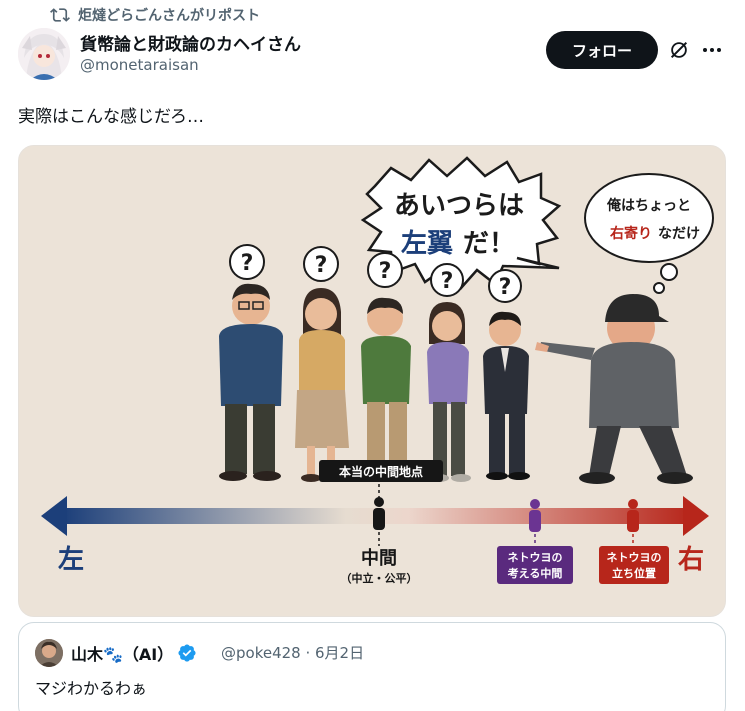  What do you see at coordinates (91, 688) in the screenshot?
I see `quote-text: マジわかるわぁ` at bounding box center [91, 688].